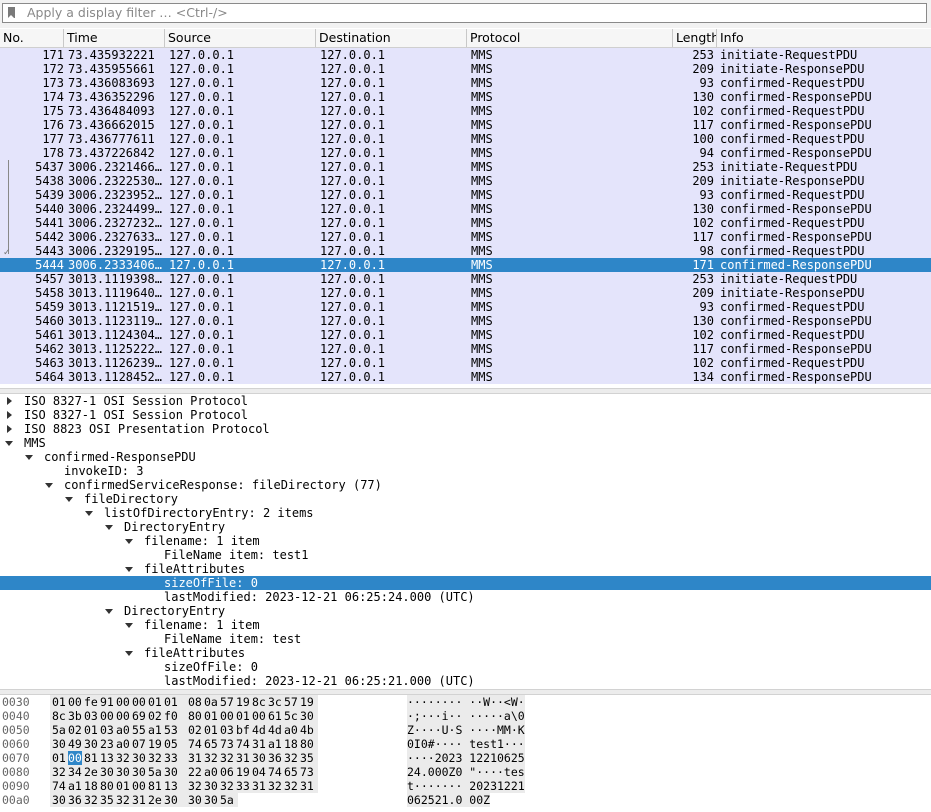 Image resolution: width=931 pixels, height=812 pixels. Describe the element at coordinates (32, 38) in the screenshot. I see `column-header-no: No.` at that location.